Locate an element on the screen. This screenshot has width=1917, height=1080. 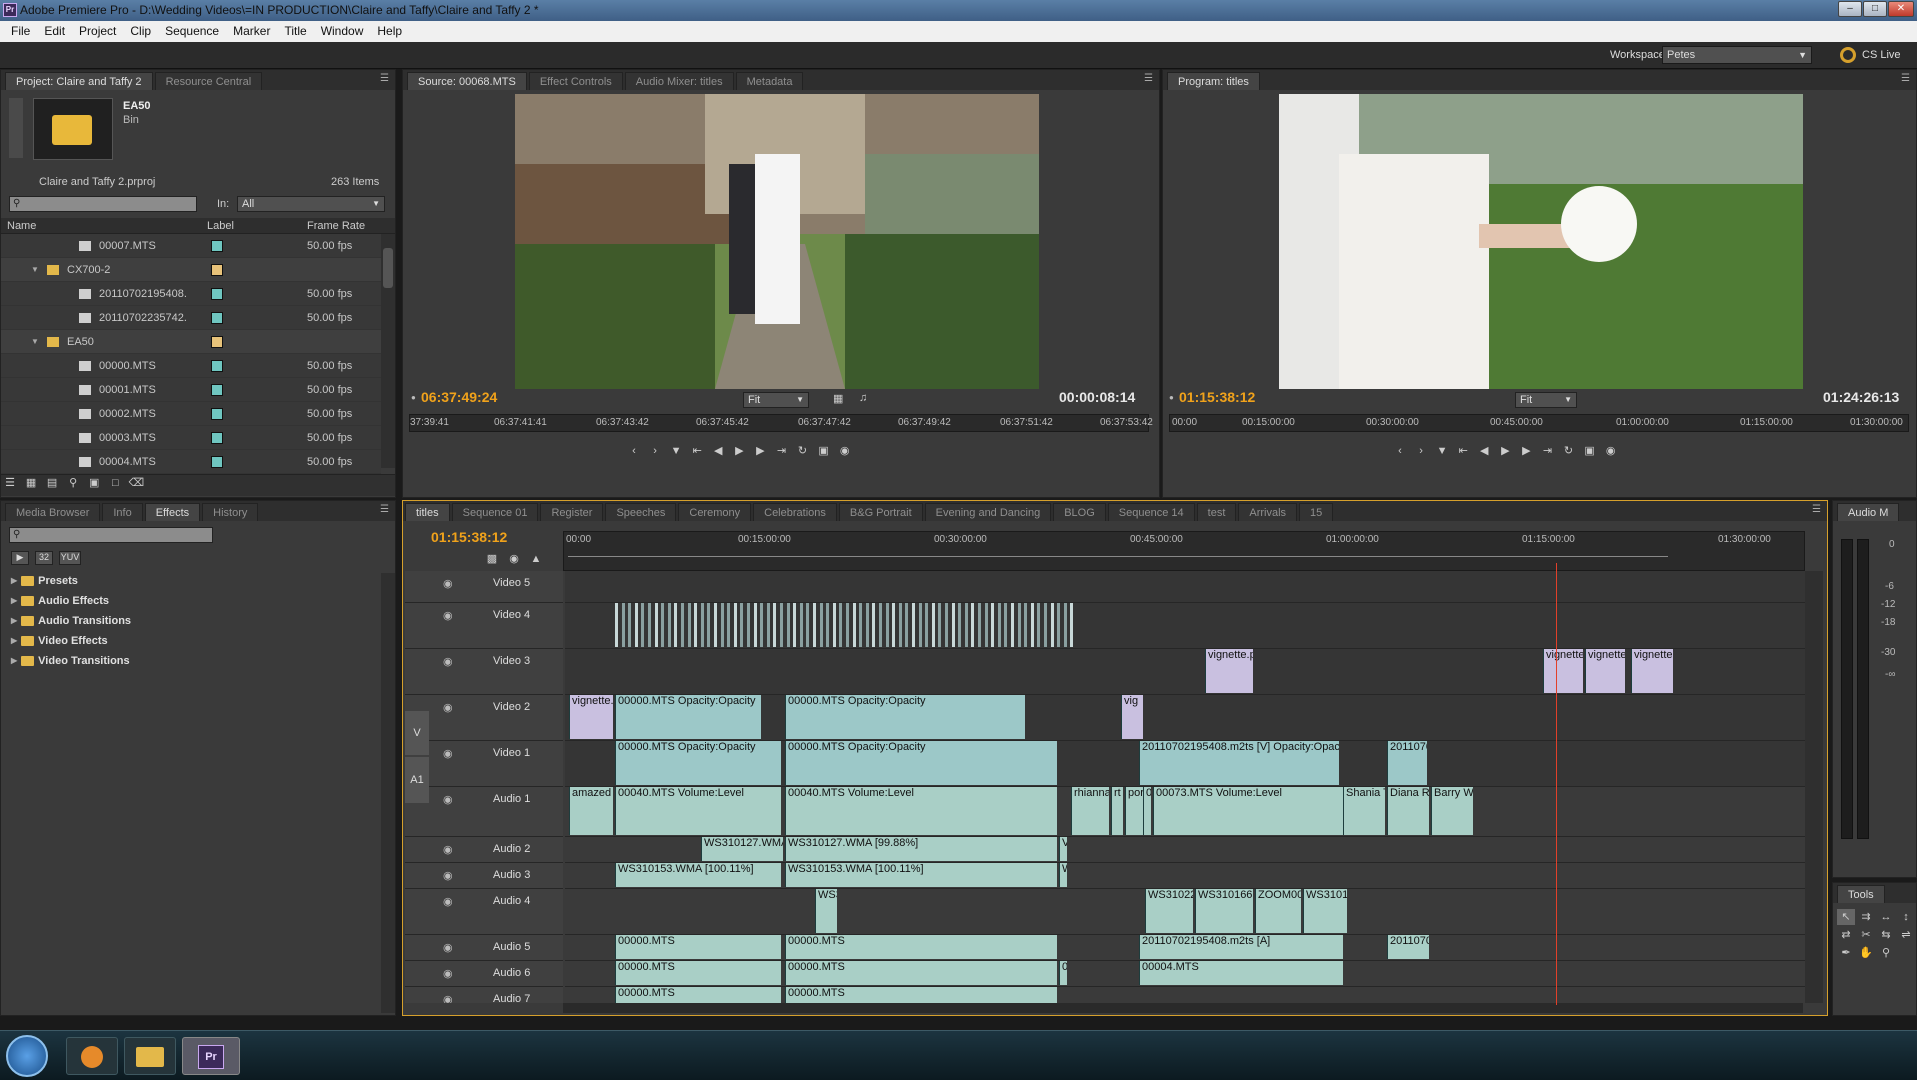
step-back-icon: ◀ is located at coordinates (718, 451).